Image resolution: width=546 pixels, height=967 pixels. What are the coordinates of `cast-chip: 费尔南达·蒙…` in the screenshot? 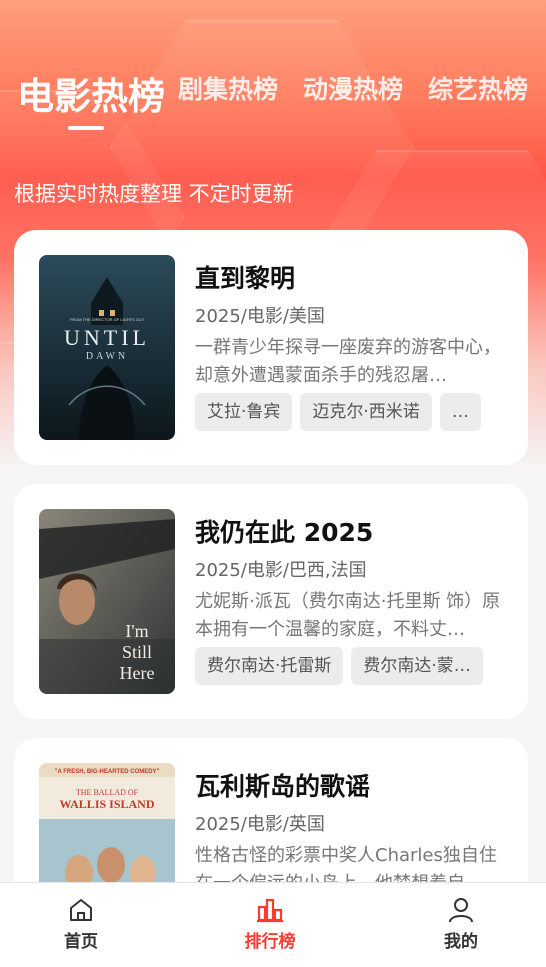 It's located at (417, 666).